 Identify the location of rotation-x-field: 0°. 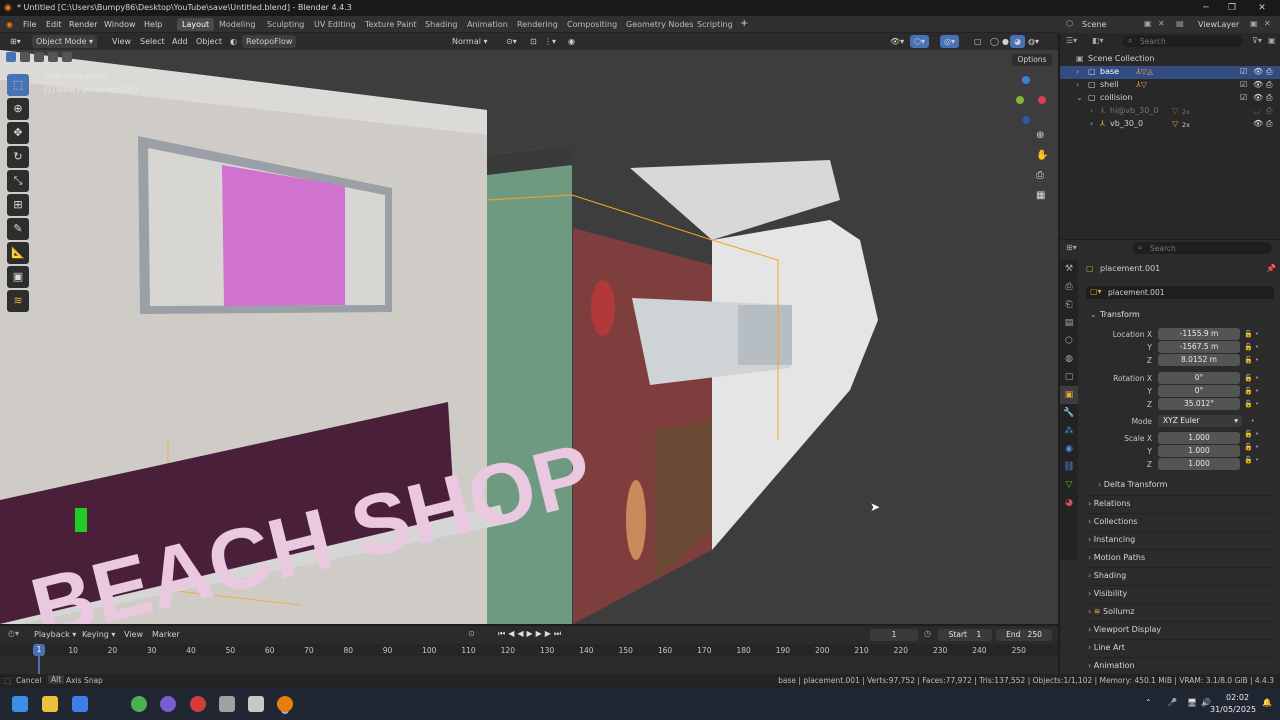
(1199, 378).